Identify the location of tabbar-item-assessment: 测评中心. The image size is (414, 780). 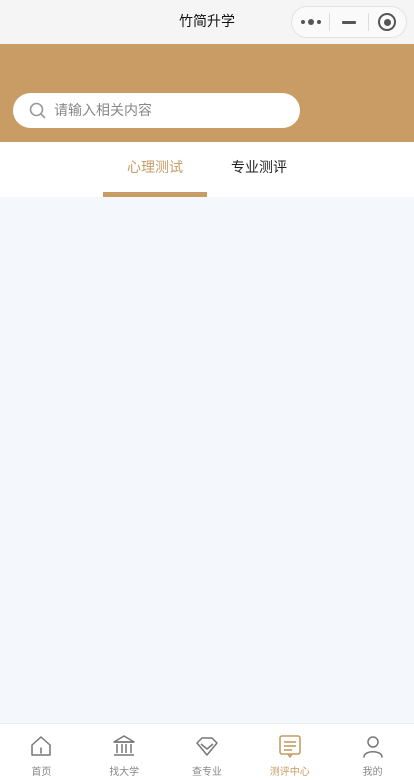
(289, 752).